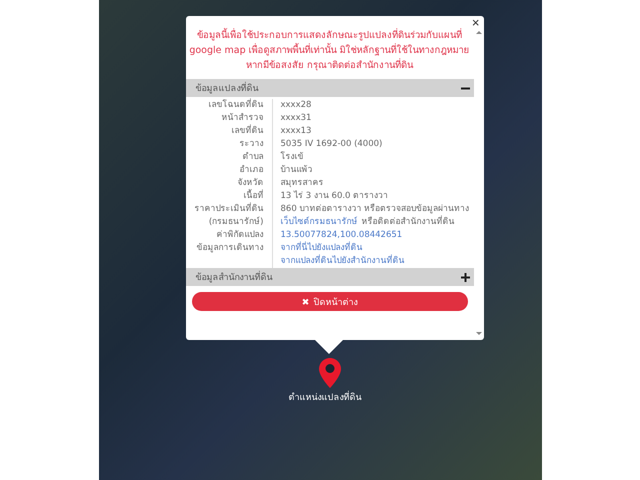 This screenshot has width=640, height=480. What do you see at coordinates (329, 50) in the screenshot?
I see `notice-text: ข้อมูลนี้เพื่อใช้ประกอบการแสดงลักษณะรูปแปลงที่ดินร่วมกับแผนที่ google map เพื่อดูสภาพพื้นที่เท่านั้น มิใช่หลักฐานที่ใช้ในทางกฎหมาย หากมีข้อสงสัย กรุณาติดต่อสำนักงานที่ดิน` at bounding box center [329, 50].